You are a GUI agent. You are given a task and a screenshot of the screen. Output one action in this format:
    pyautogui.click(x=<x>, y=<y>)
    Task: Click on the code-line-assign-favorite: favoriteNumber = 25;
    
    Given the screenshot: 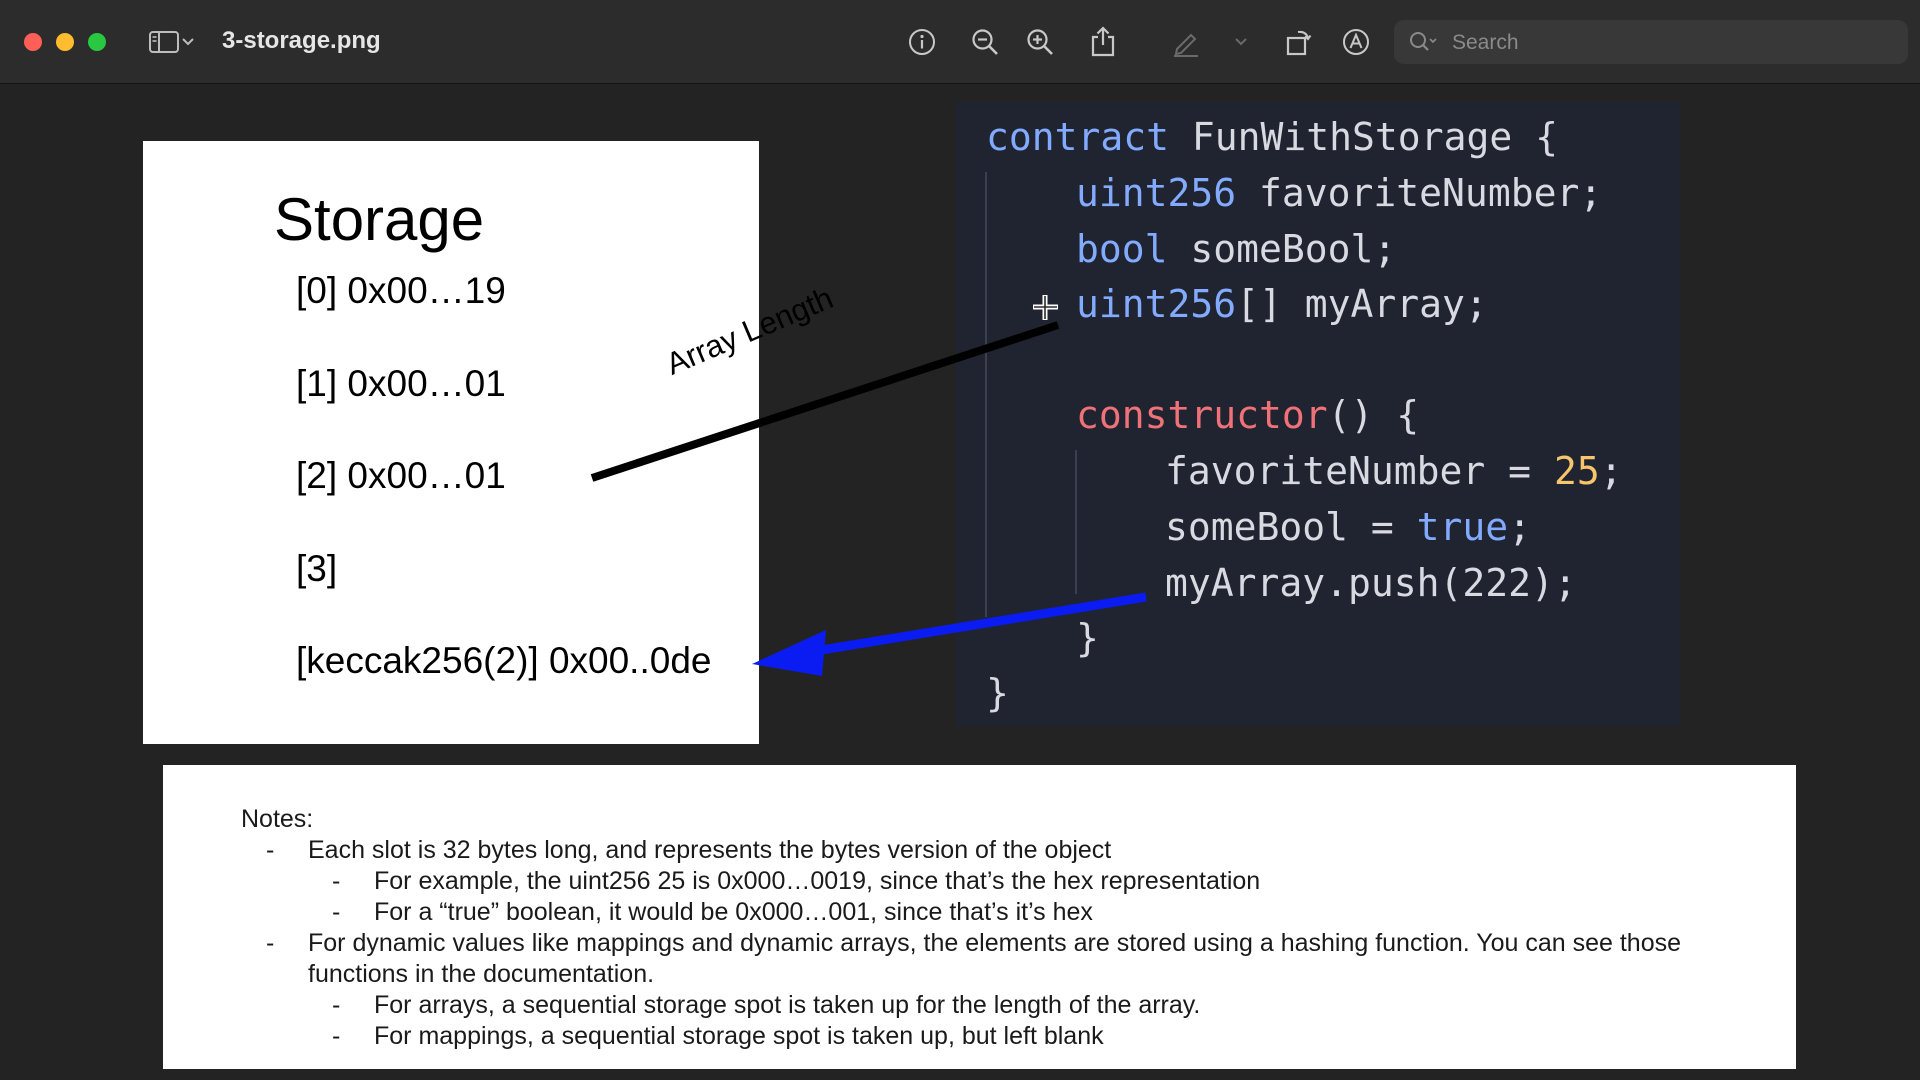 What is the action you would take?
    pyautogui.click(x=1394, y=471)
    